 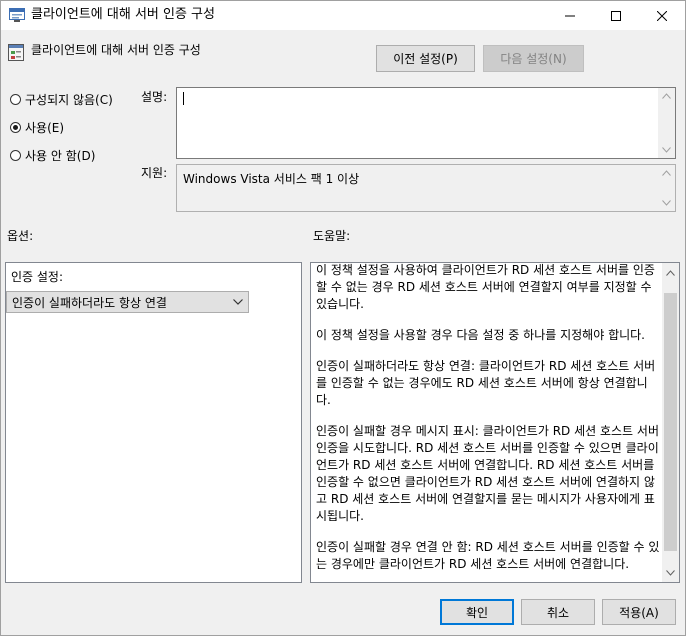 What do you see at coordinates (45, 127) in the screenshot?
I see `radio-enabled-label: 사용(E)` at bounding box center [45, 127].